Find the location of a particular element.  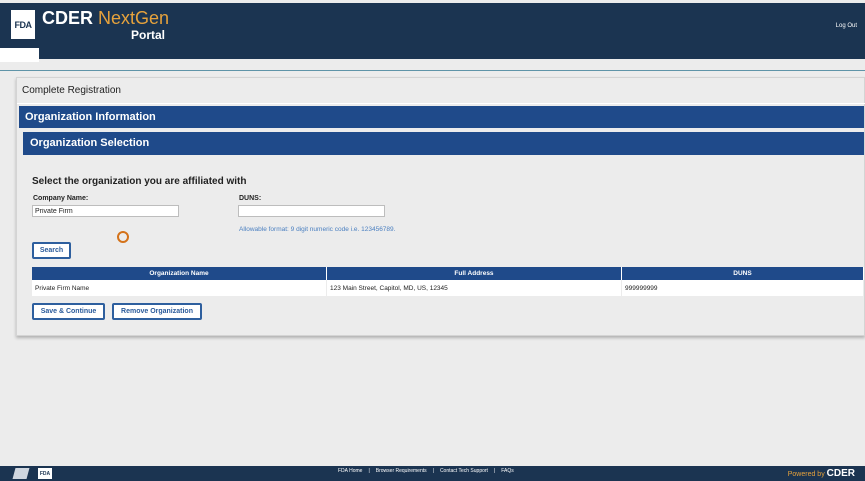

fda-footer-logo: FDA is located at coordinates (45, 473).